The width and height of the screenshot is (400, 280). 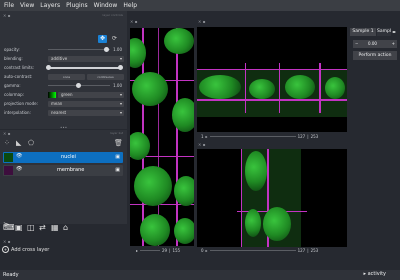 What do you see at coordinates (314, 250) in the screenshot?
I see `slider-max: 253` at bounding box center [314, 250].